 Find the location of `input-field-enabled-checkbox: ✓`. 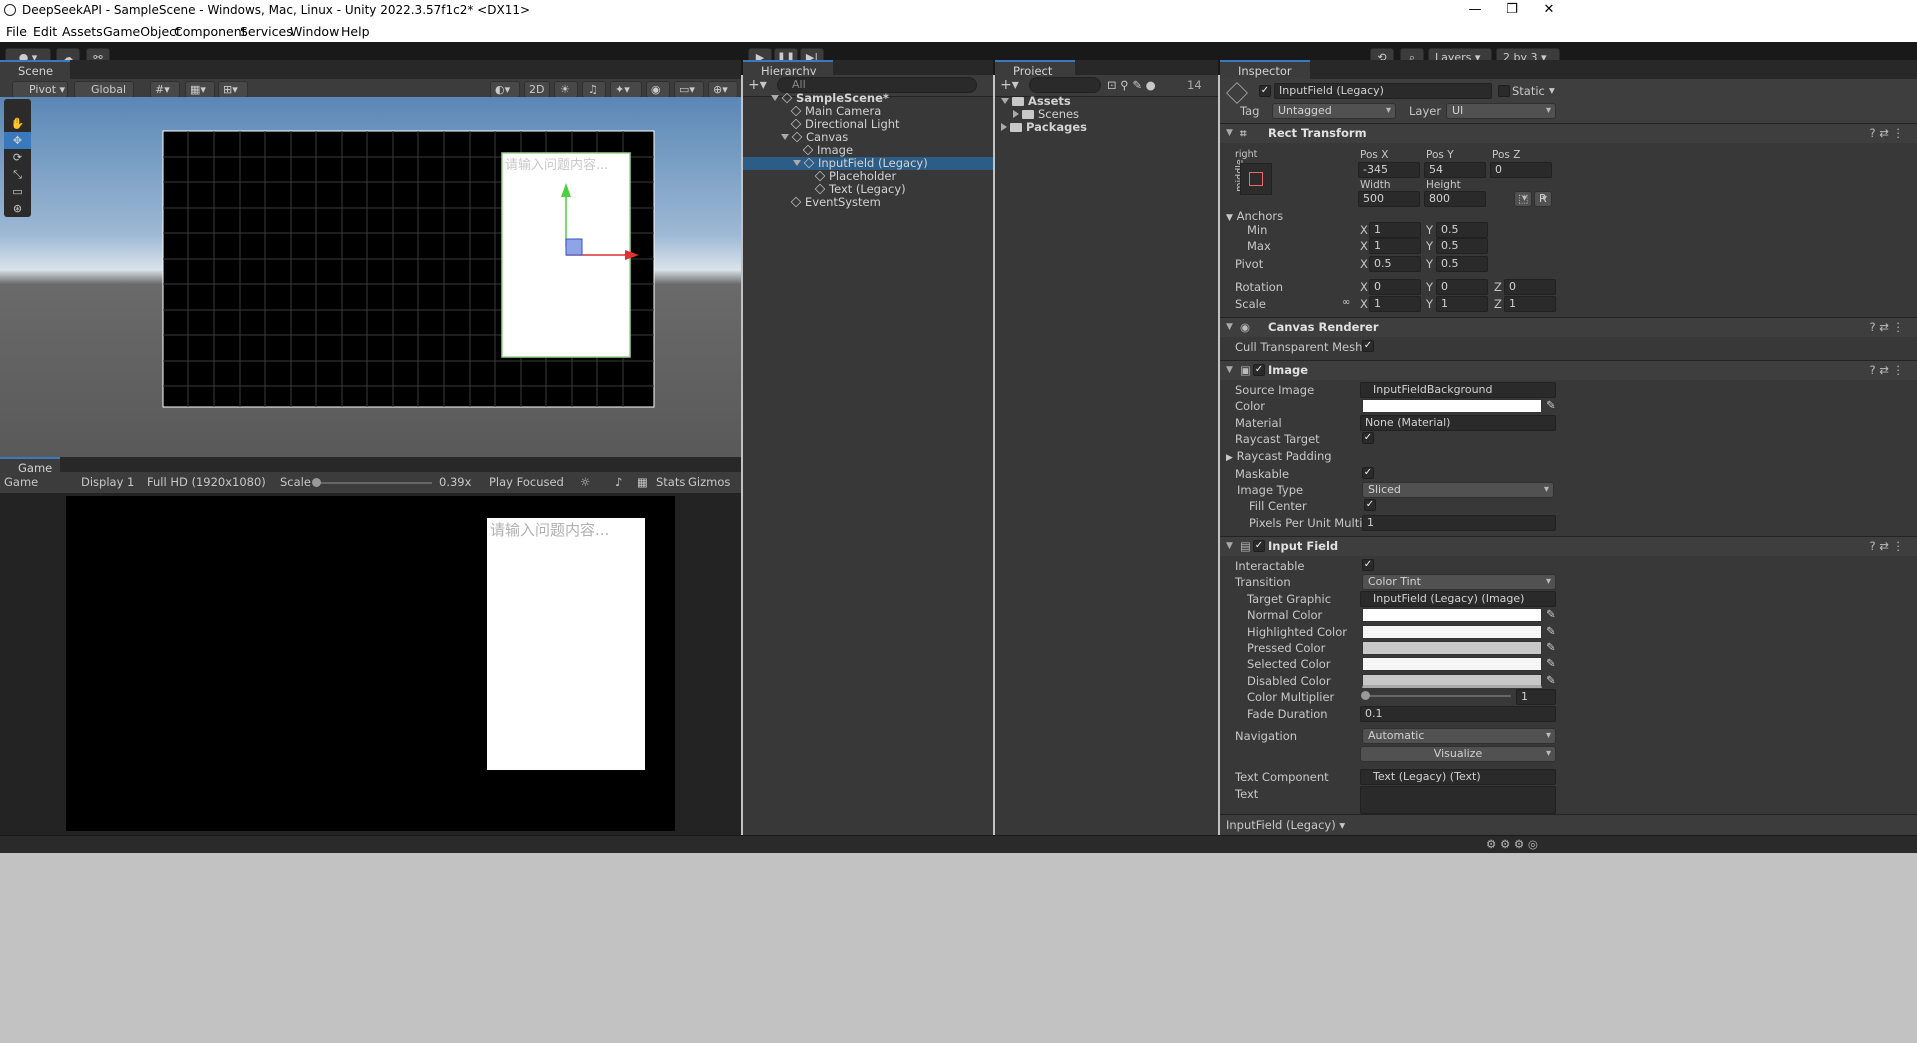

input-field-enabled-checkbox: ✓ is located at coordinates (1259, 546).